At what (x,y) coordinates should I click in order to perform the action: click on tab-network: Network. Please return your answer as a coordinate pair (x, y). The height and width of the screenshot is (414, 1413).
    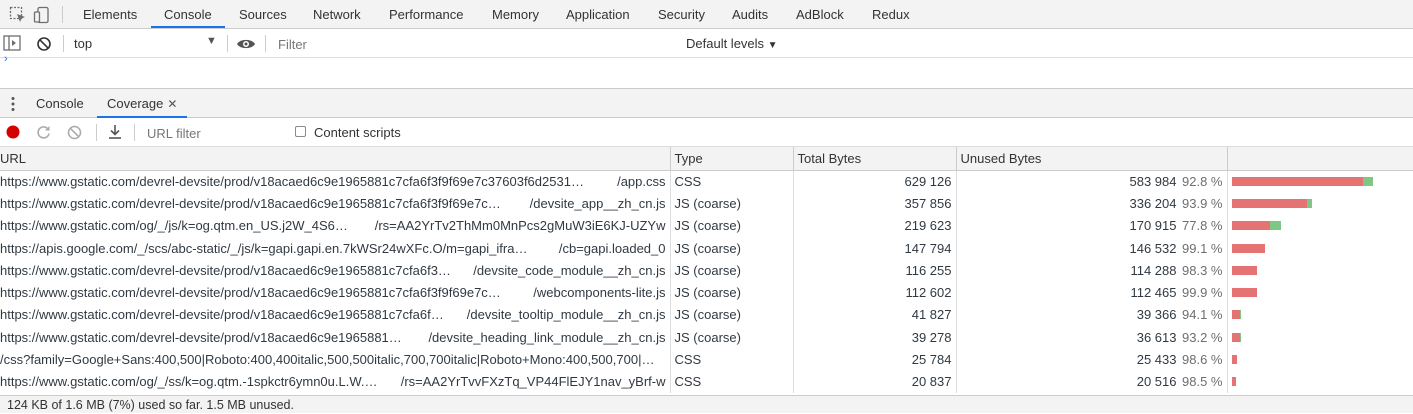
    Looking at the image, I should click on (337, 14).